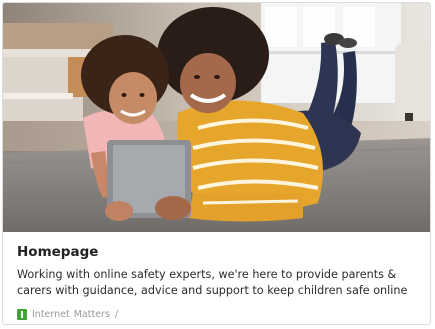 Image resolution: width=435 pixels, height=329 pixels. I want to click on source-attribution: Internet Matters /, so click(67, 314).